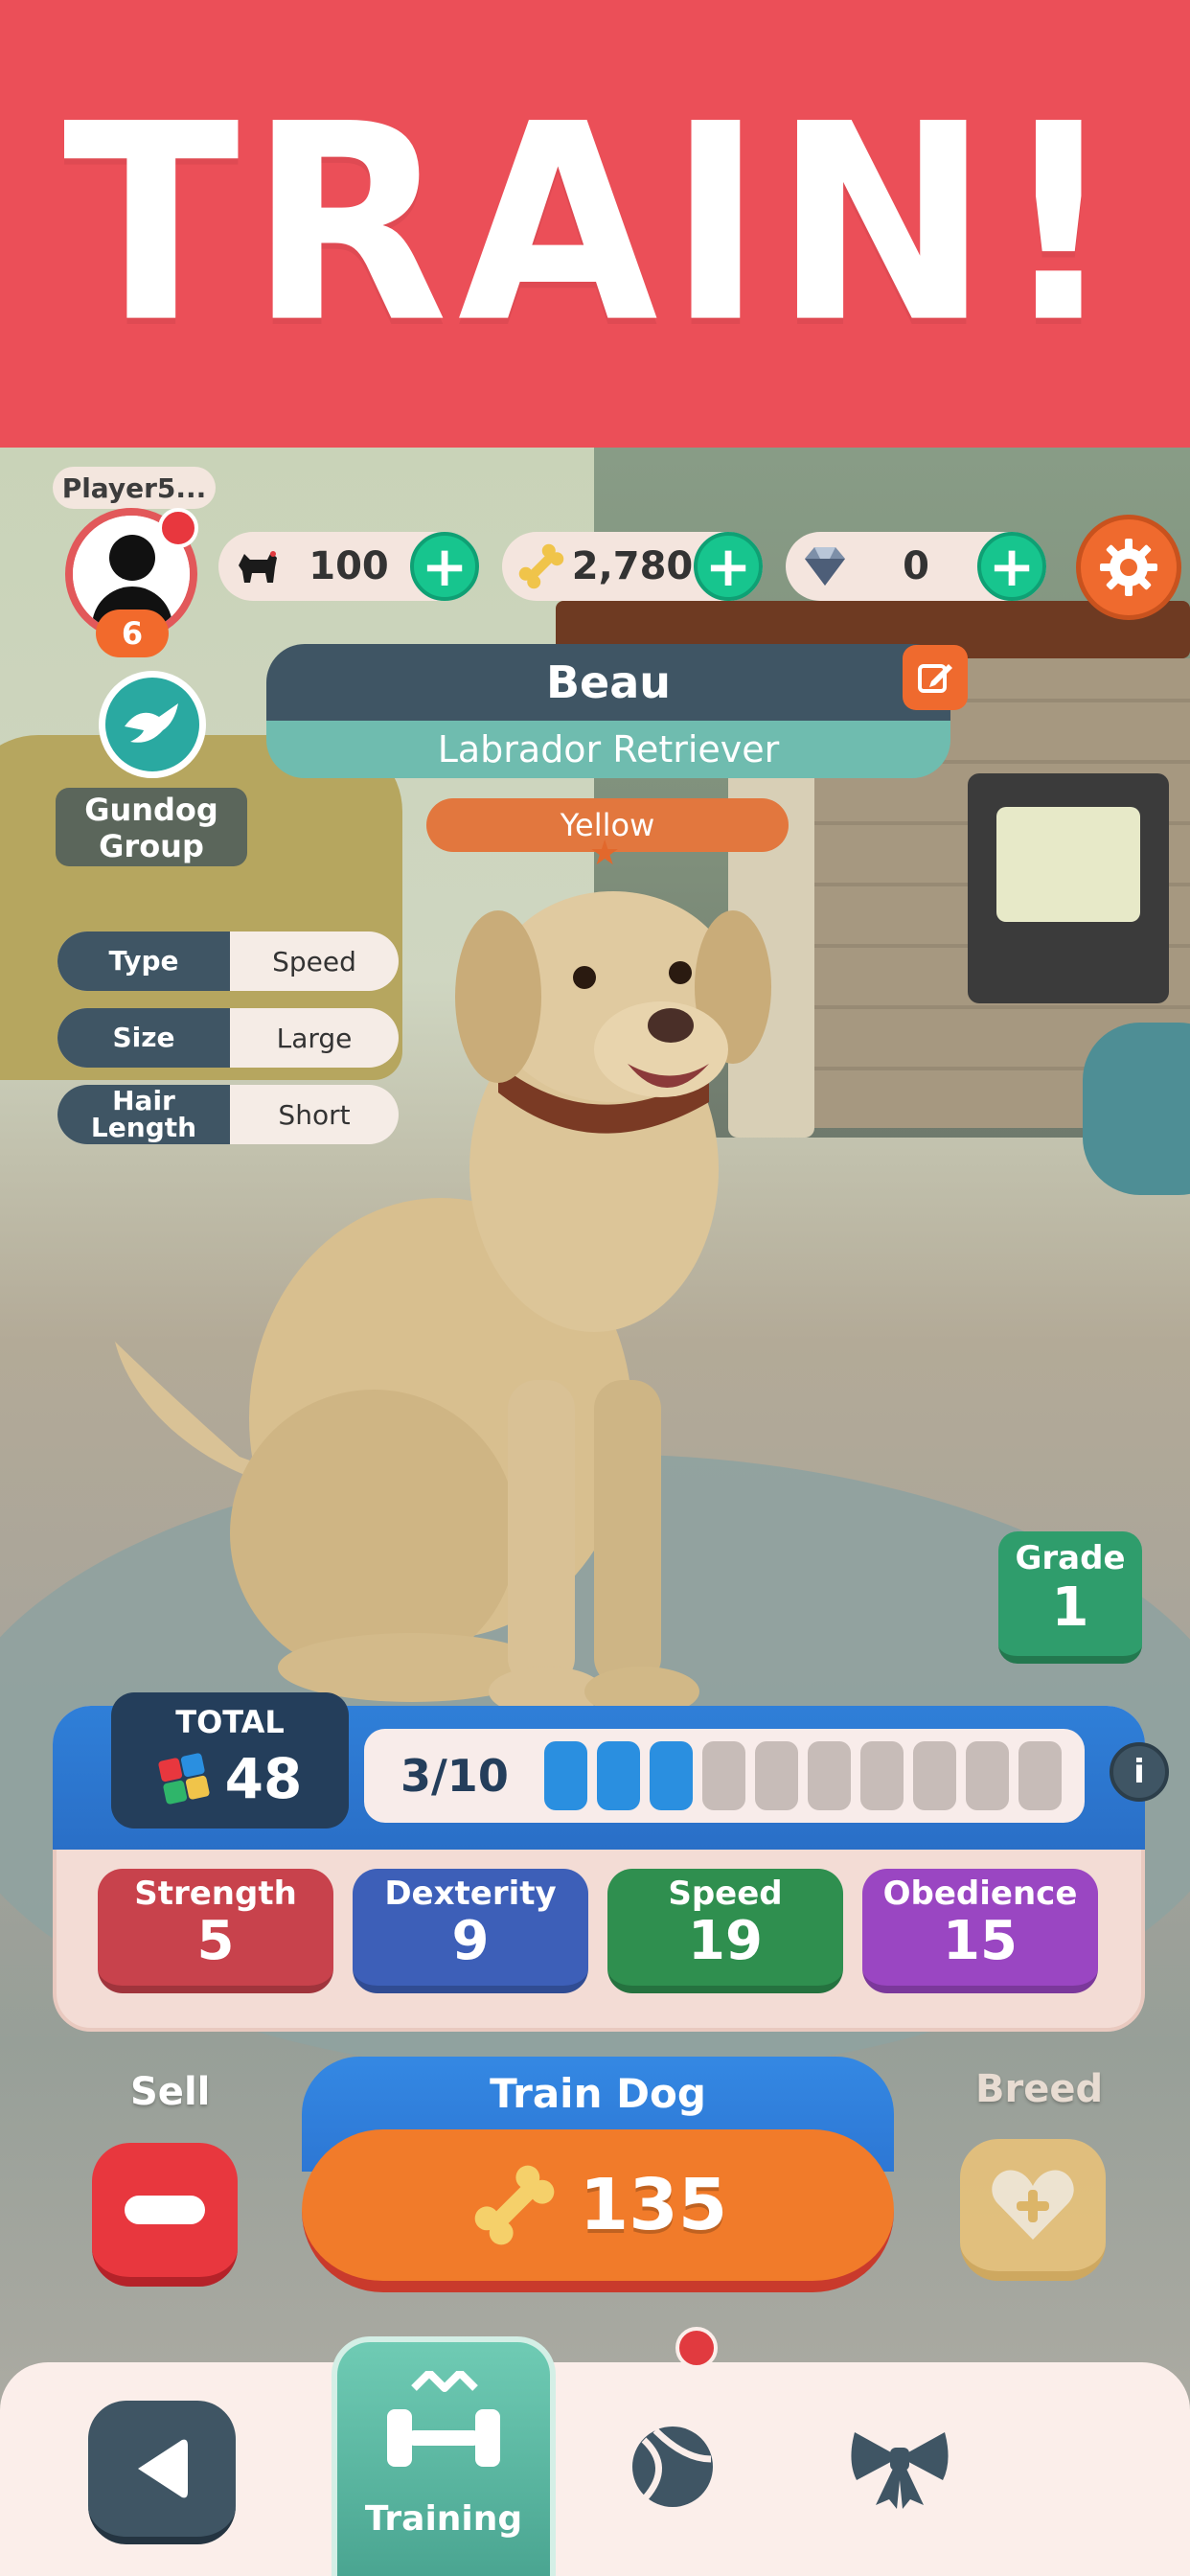 This screenshot has width=1190, height=2576. I want to click on dogs-count: 100, so click(349, 566).